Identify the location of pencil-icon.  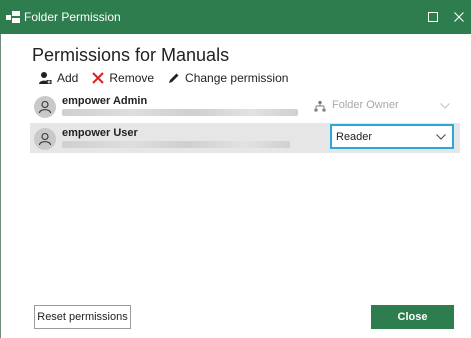
(174, 78).